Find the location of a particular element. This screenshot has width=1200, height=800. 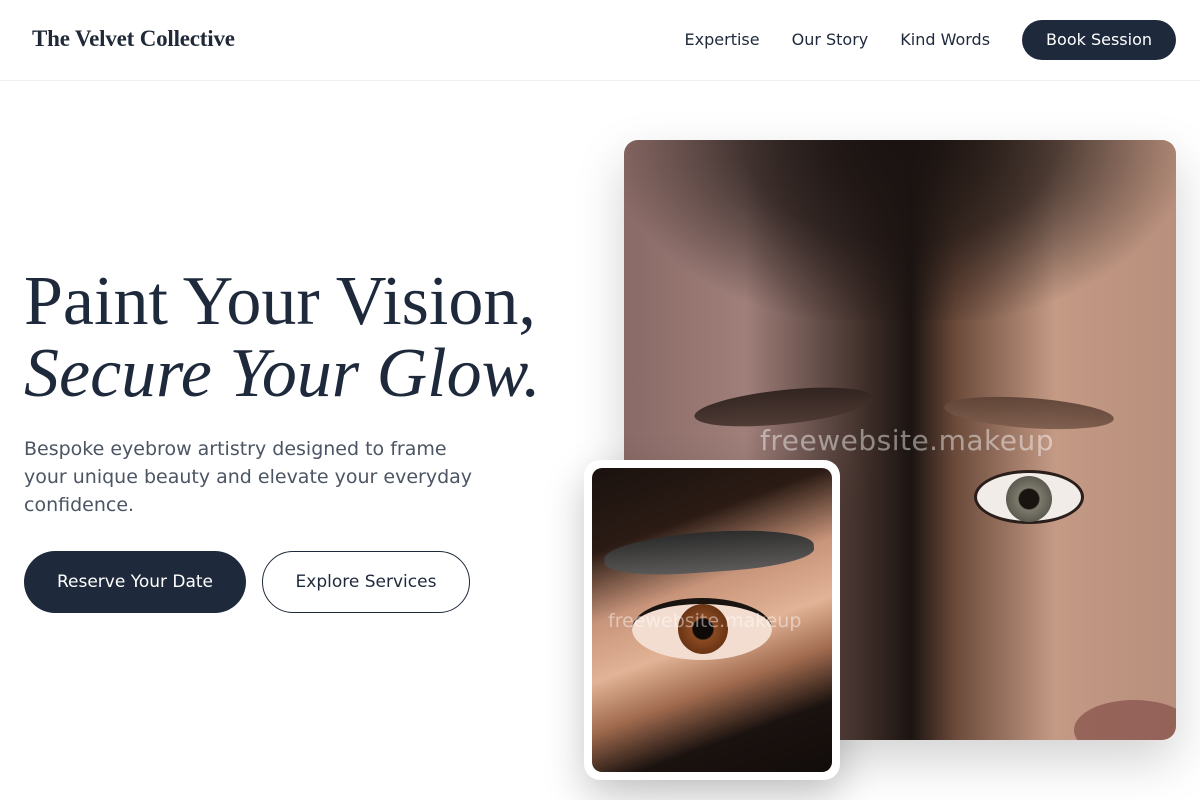

hair-shading is located at coordinates (900, 230).